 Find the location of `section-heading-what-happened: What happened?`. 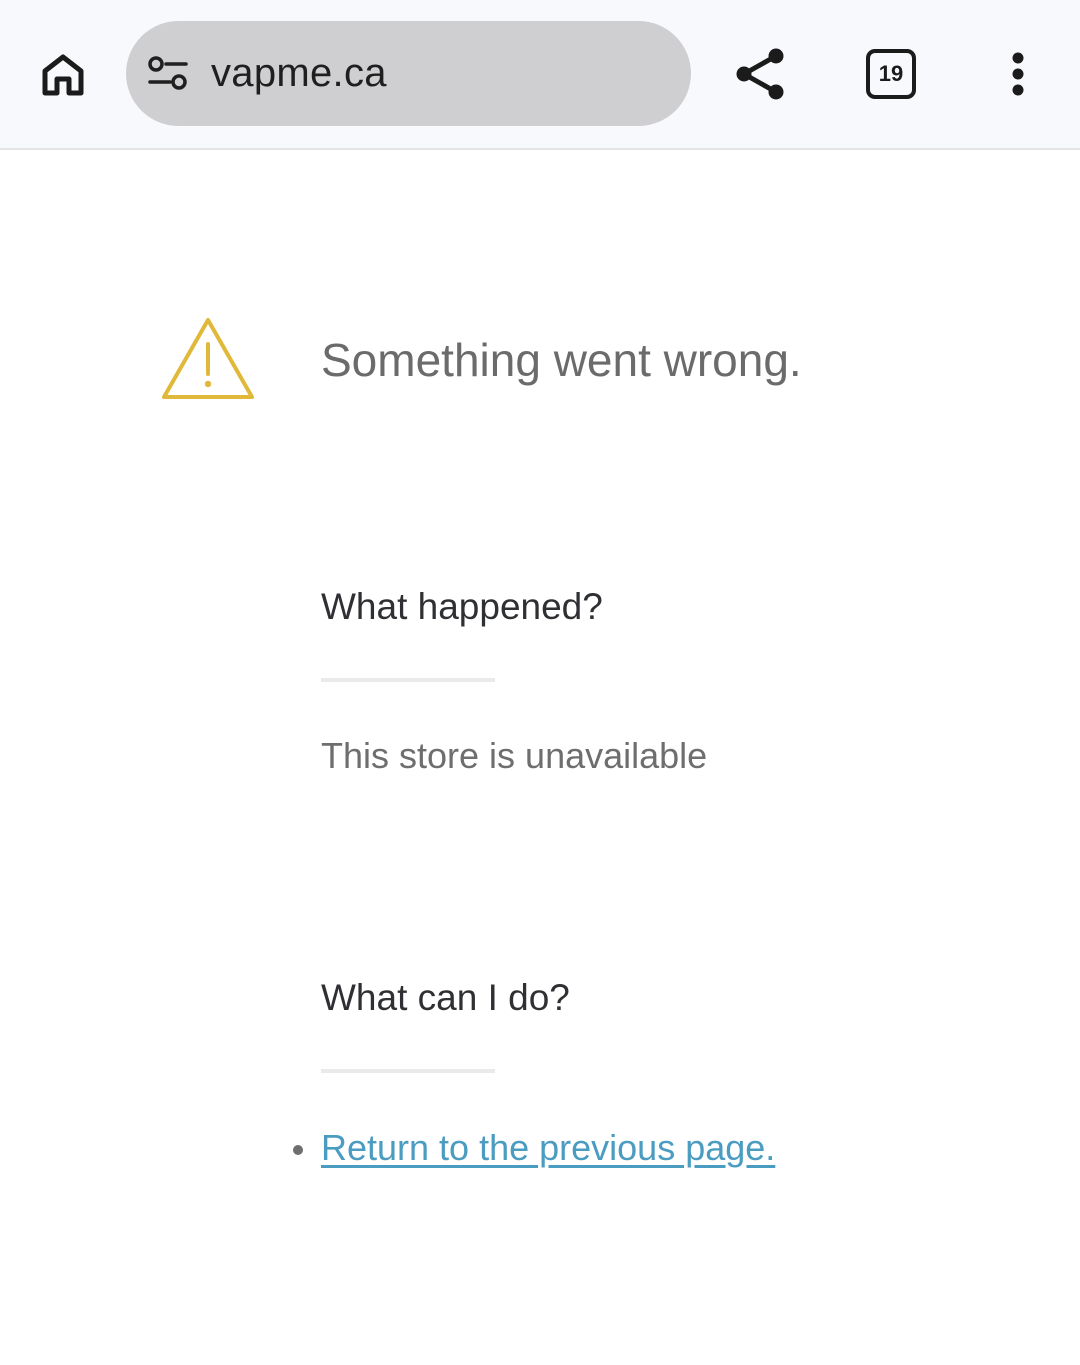

section-heading-what-happened: What happened? is located at coordinates (462, 606).